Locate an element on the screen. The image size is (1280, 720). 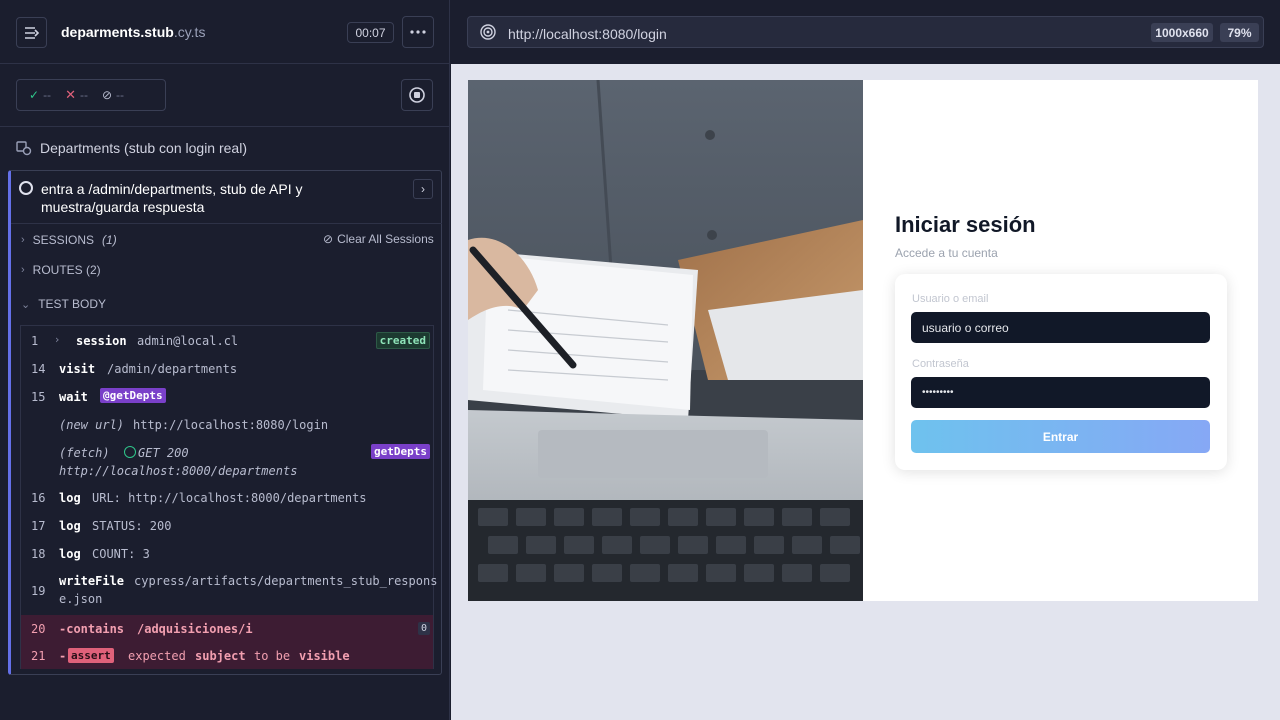
url-text: http://localhost:8080/login is located at coordinates (587, 34).